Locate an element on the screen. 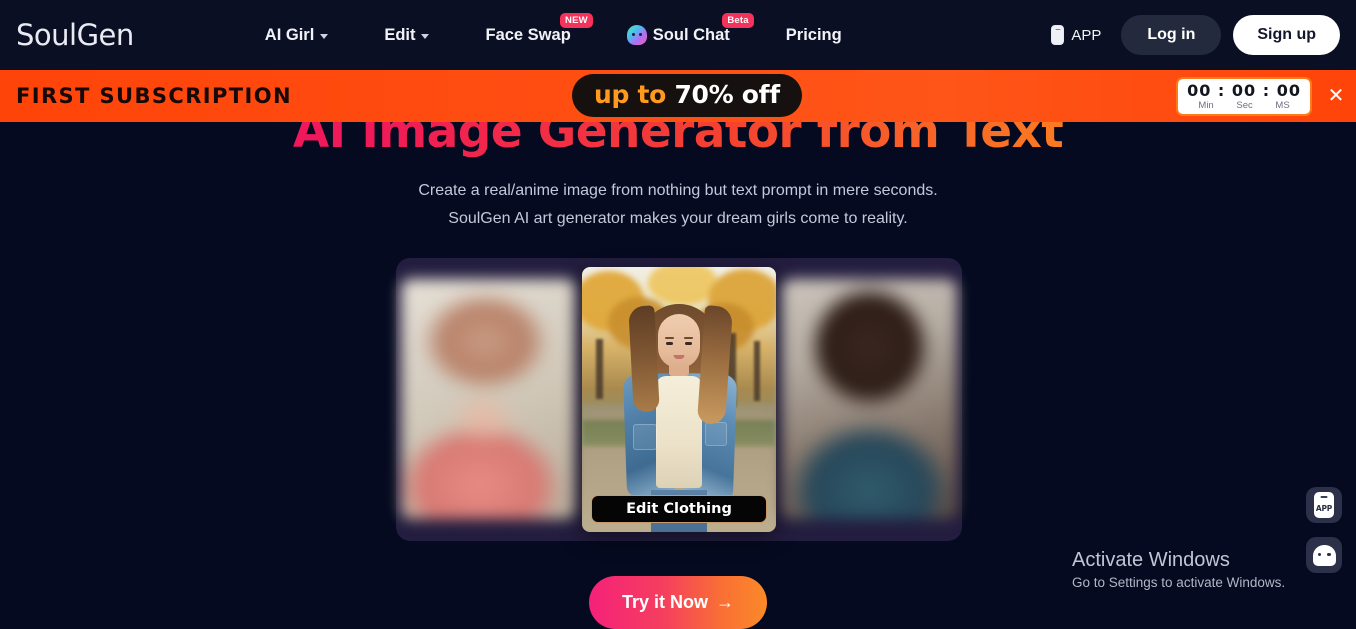  phone-icon is located at coordinates (1058, 35).